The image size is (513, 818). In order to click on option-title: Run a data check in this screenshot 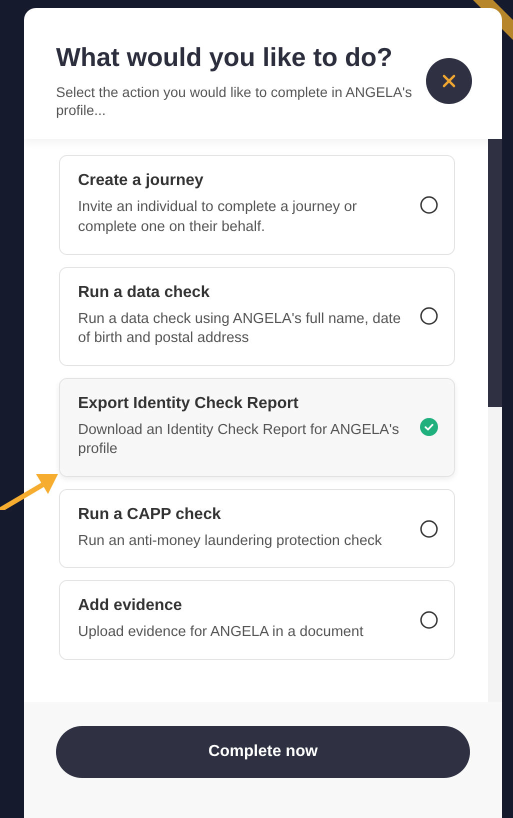, I will do `click(144, 293)`.